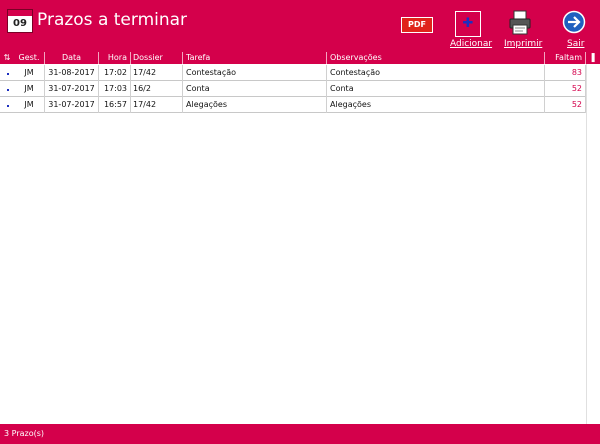  What do you see at coordinates (436, 58) in the screenshot?
I see `col-observacoes: Observações` at bounding box center [436, 58].